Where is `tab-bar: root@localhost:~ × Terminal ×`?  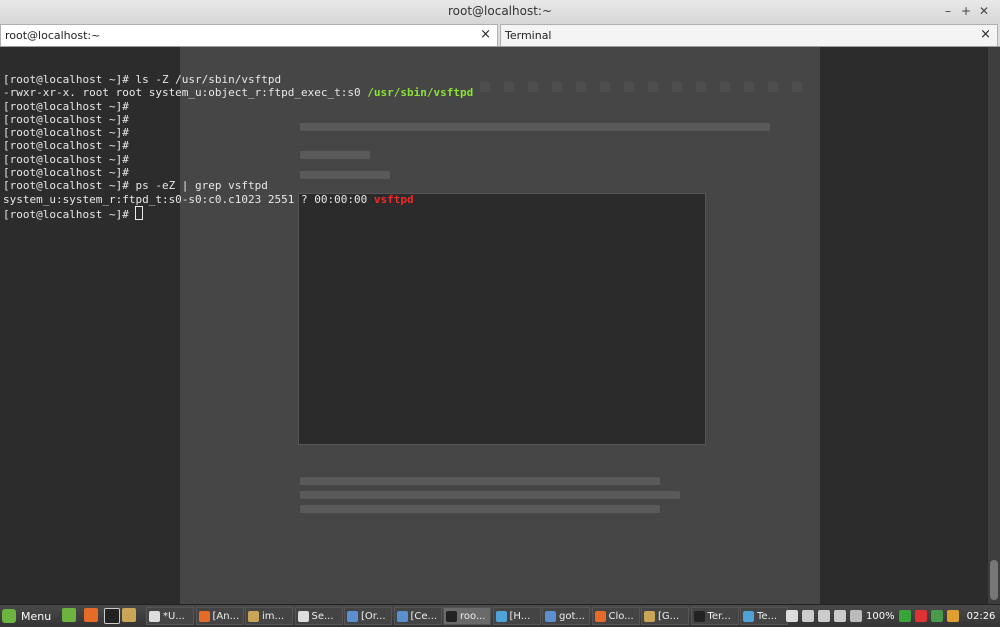 tab-bar: root@localhost:~ × Terminal × is located at coordinates (500, 35).